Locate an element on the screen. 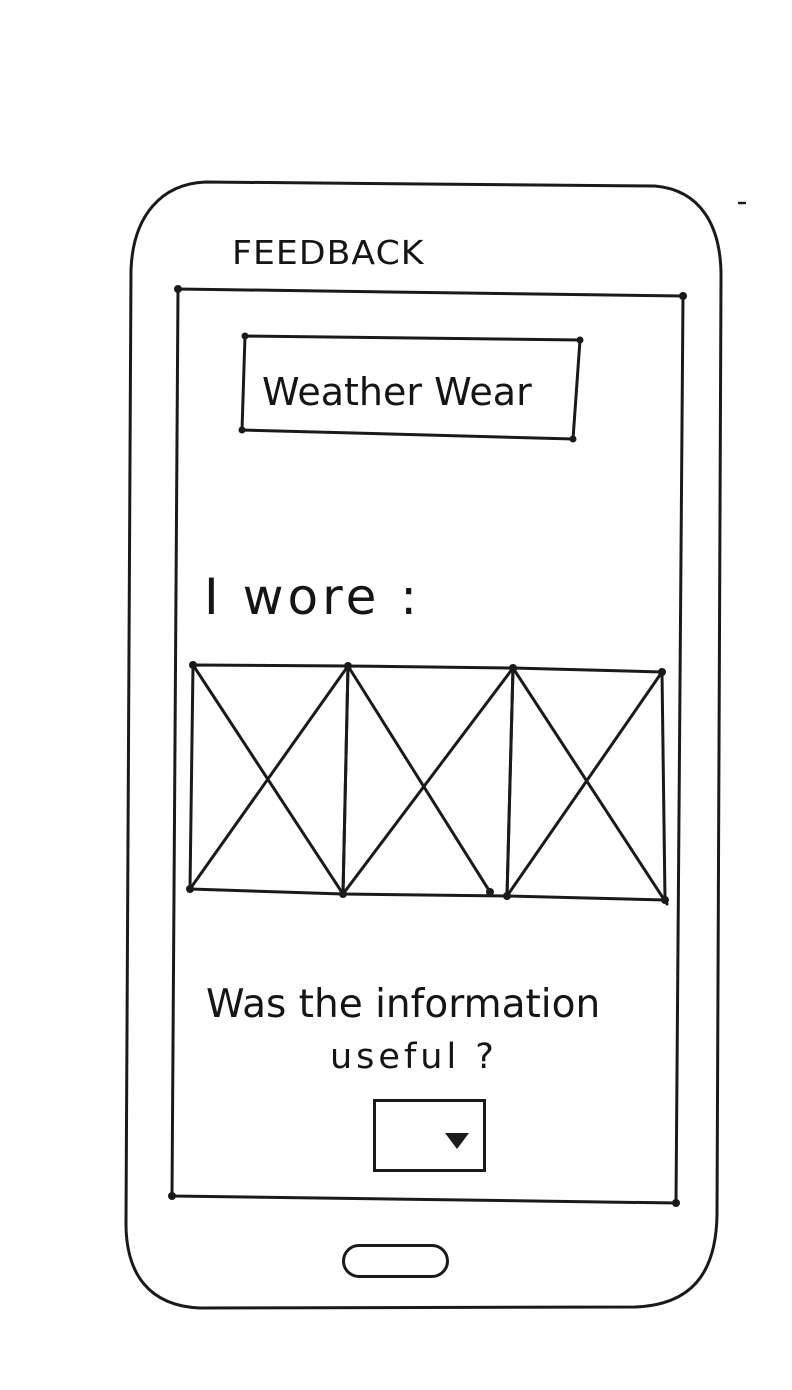  outfit-label: I wore : is located at coordinates (313, 597).